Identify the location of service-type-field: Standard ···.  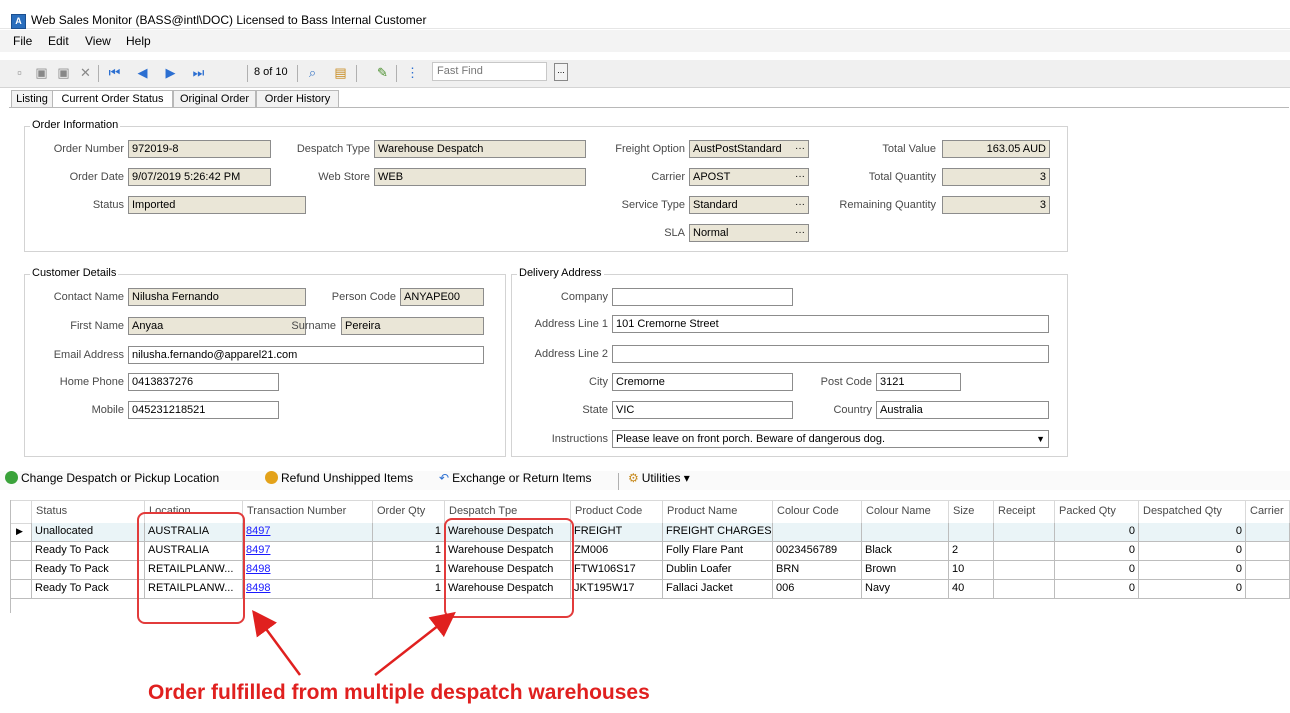
(749, 205).